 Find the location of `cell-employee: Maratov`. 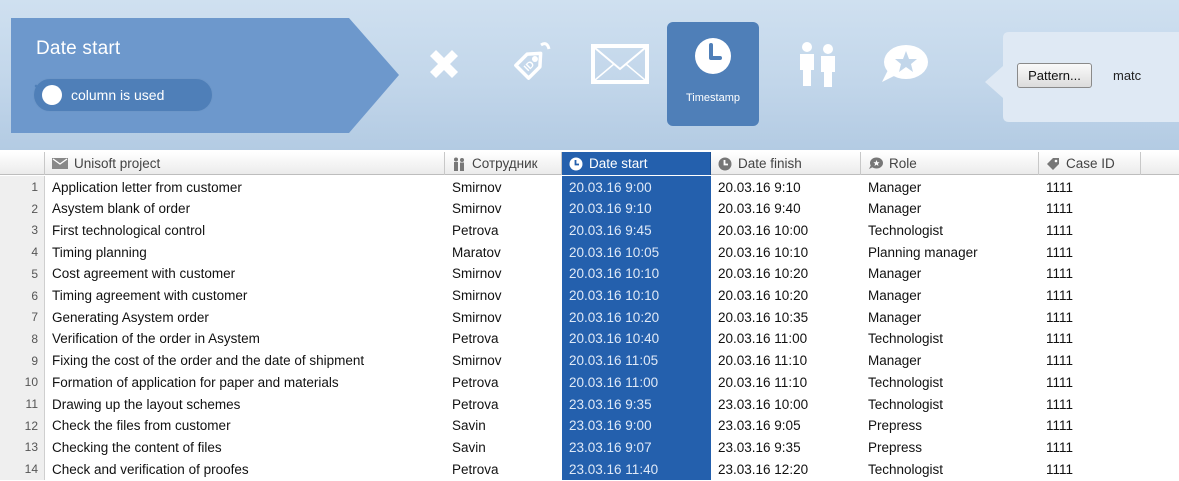

cell-employee: Maratov is located at coordinates (503, 252).